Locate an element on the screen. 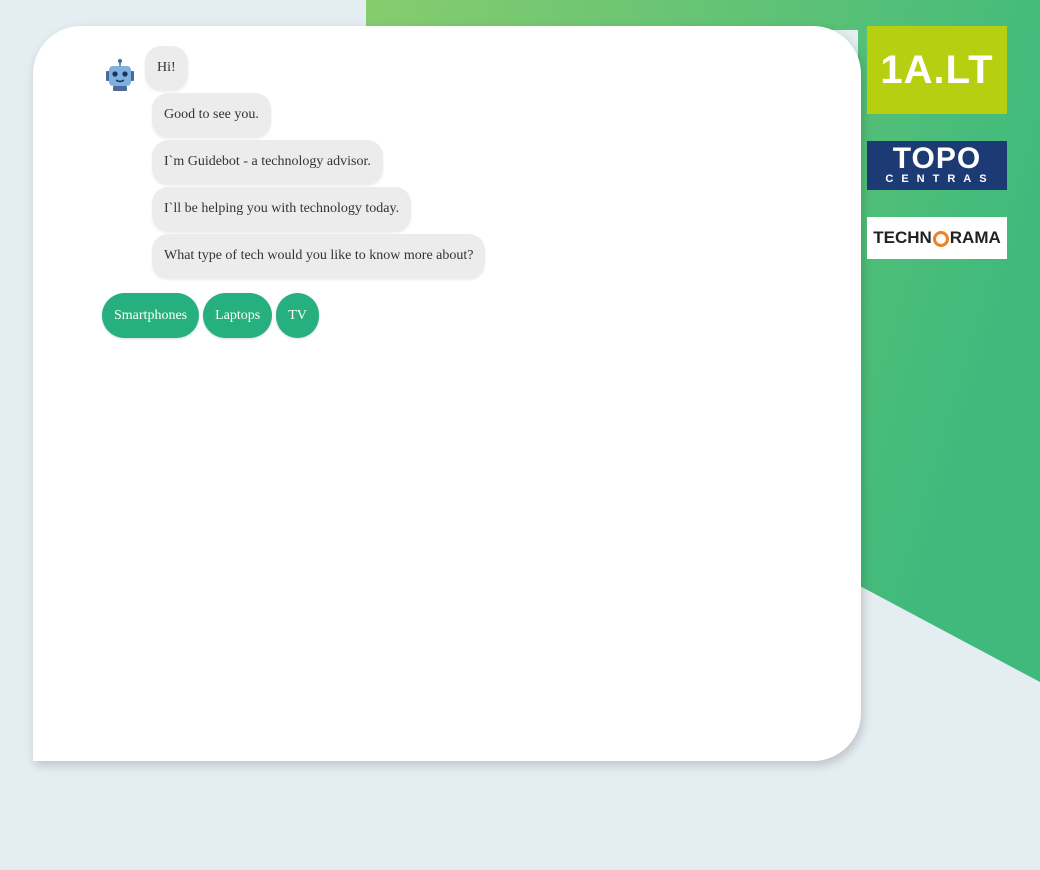 The width and height of the screenshot is (1040, 870). partner-logo-technorama: TECHN RAMA is located at coordinates (937, 238).